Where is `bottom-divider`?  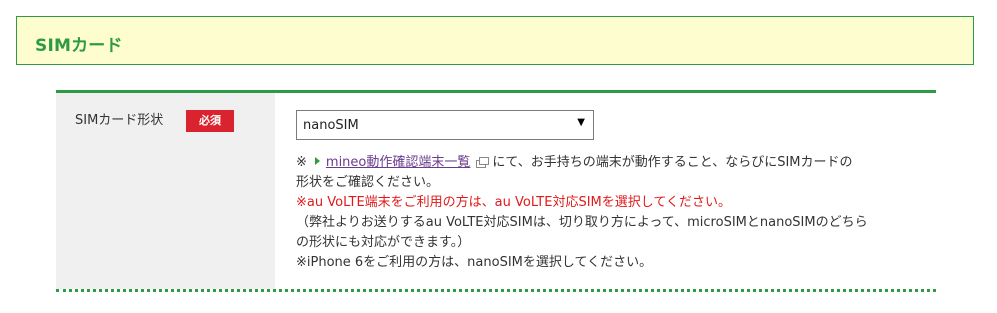
bottom-divider is located at coordinates (496, 290).